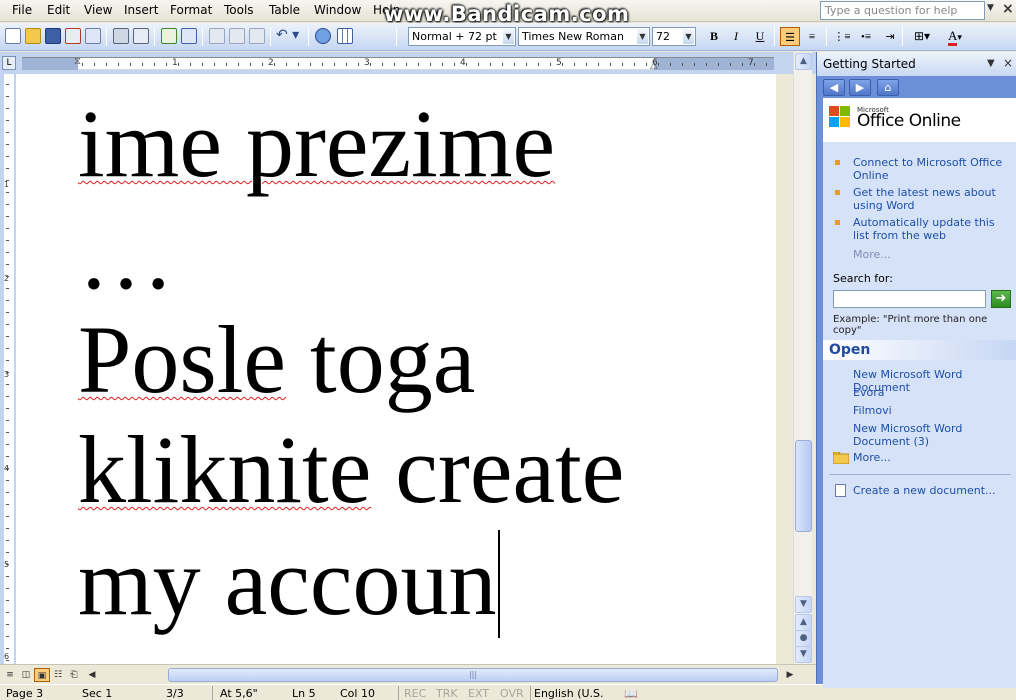 This screenshot has height=700, width=1016. Describe the element at coordinates (8, 369) in the screenshot. I see `vertical-ruler: 1 2 3 4 5 6` at that location.